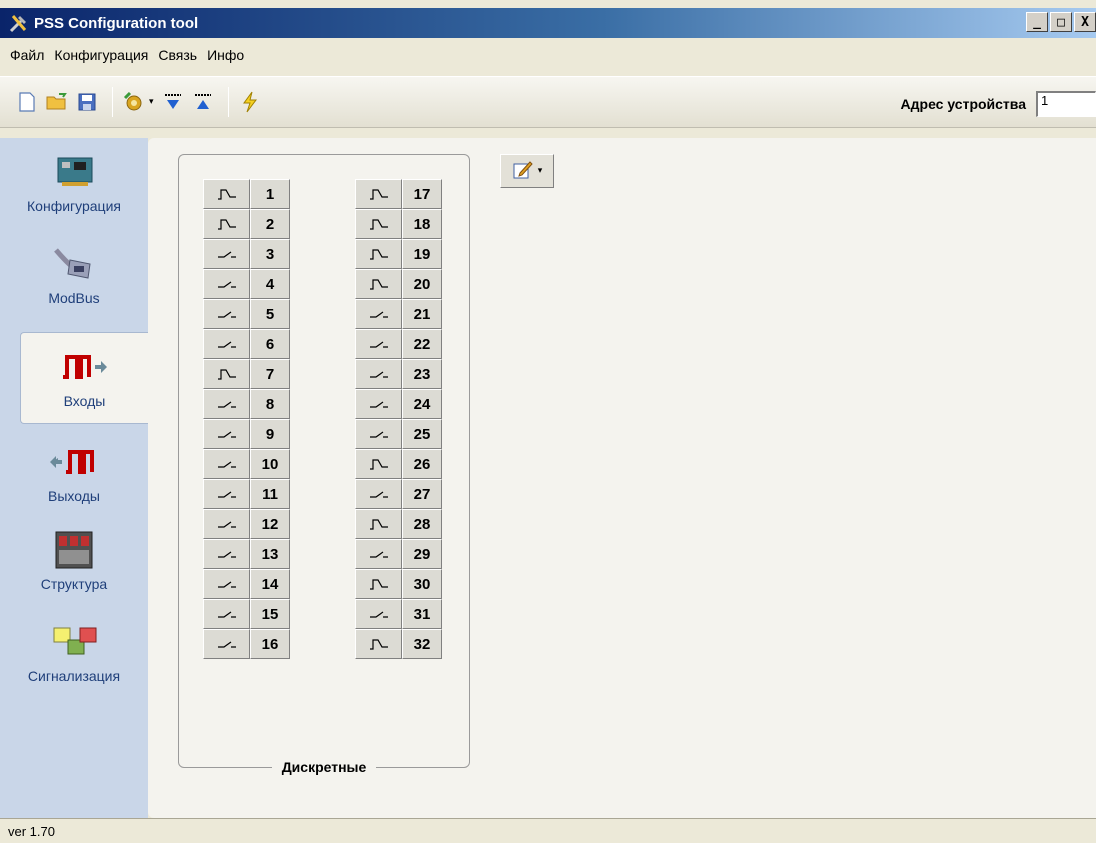  Describe the element at coordinates (151, 102) in the screenshot. I see `settings-dropdown-arrow: ▾` at that location.